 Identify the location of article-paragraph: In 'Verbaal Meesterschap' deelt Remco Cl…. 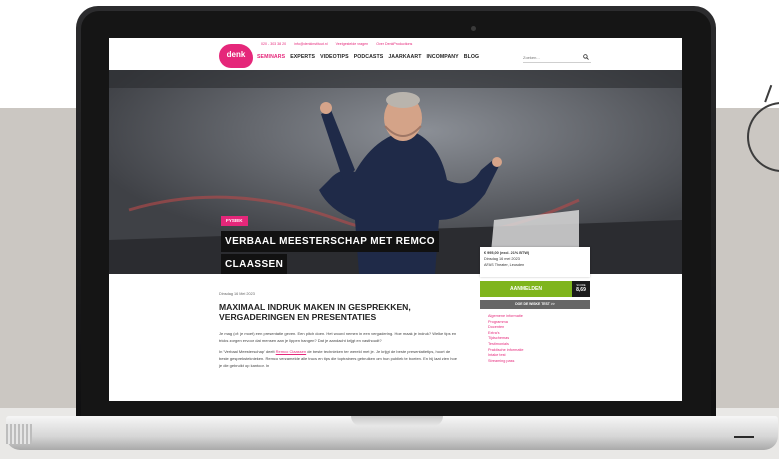
(339, 358).